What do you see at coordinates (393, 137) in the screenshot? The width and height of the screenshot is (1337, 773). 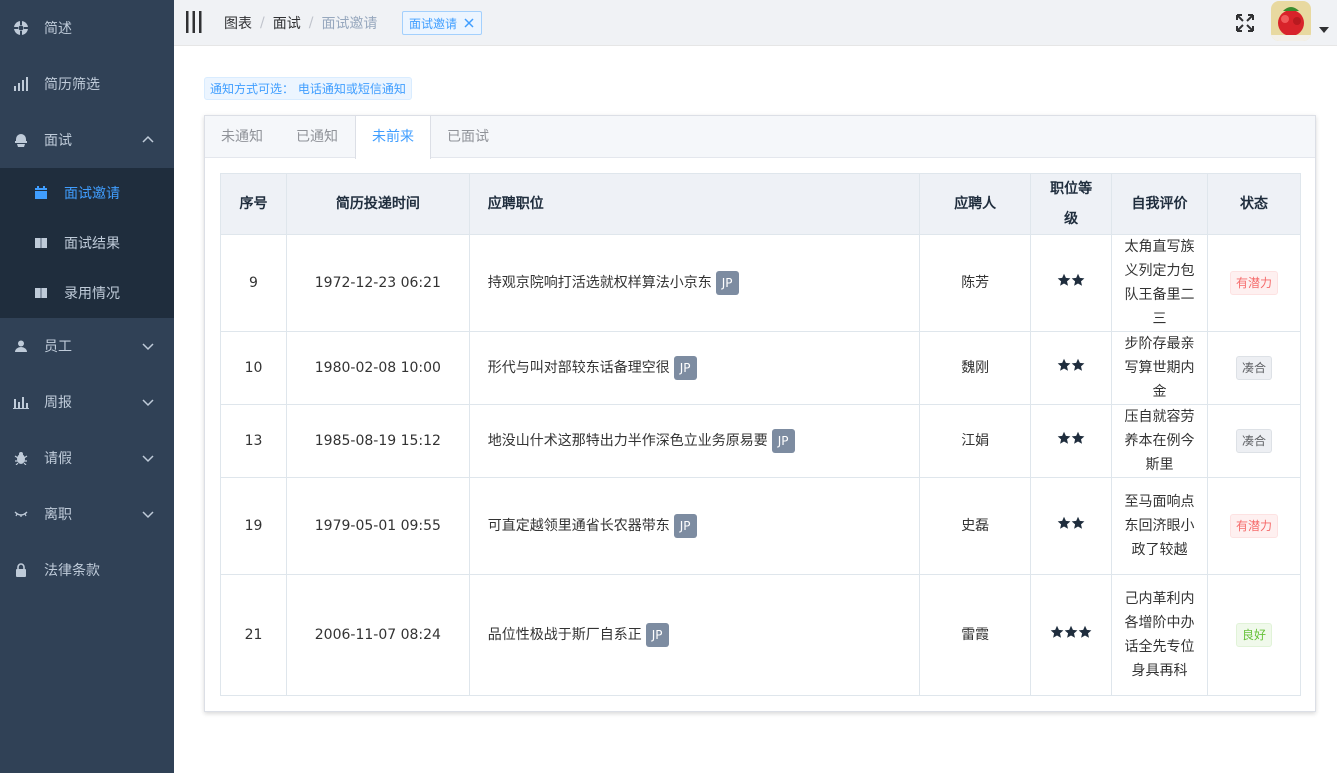 I see `tab-not-arrived: 未前来` at bounding box center [393, 137].